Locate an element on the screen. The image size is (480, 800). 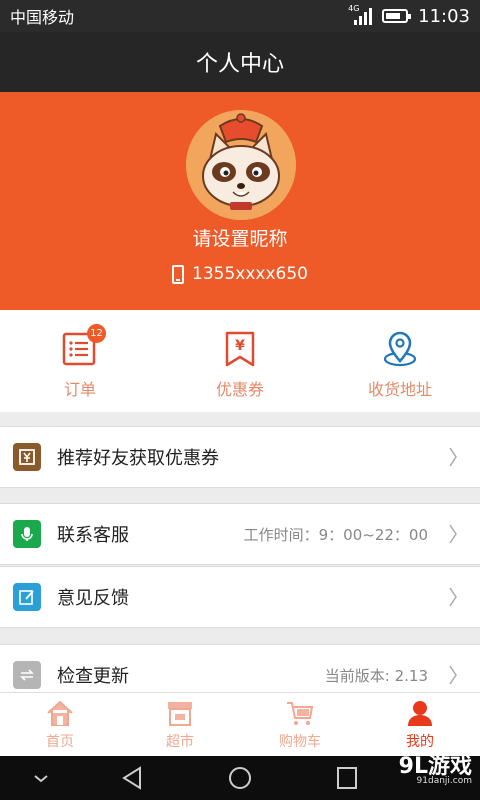
coupons-shortcut: ¥ 优惠券 is located at coordinates (240, 361).